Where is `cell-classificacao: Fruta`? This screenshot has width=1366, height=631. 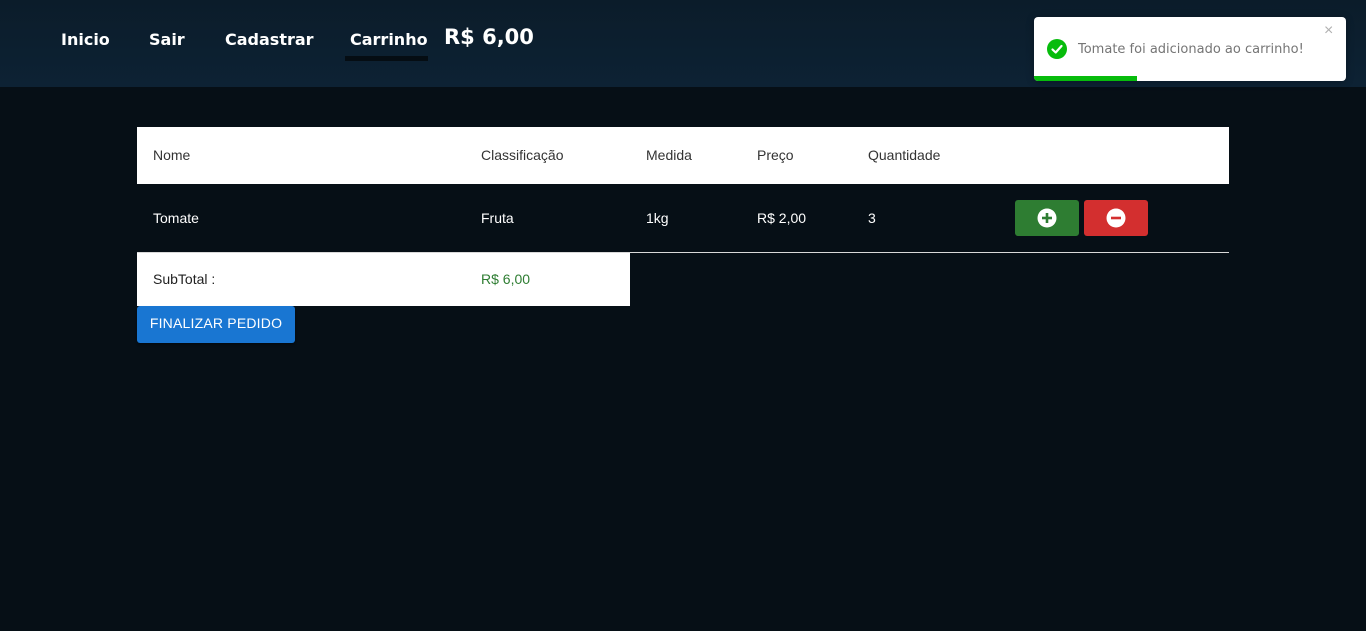
cell-classificacao: Fruta is located at coordinates (497, 218).